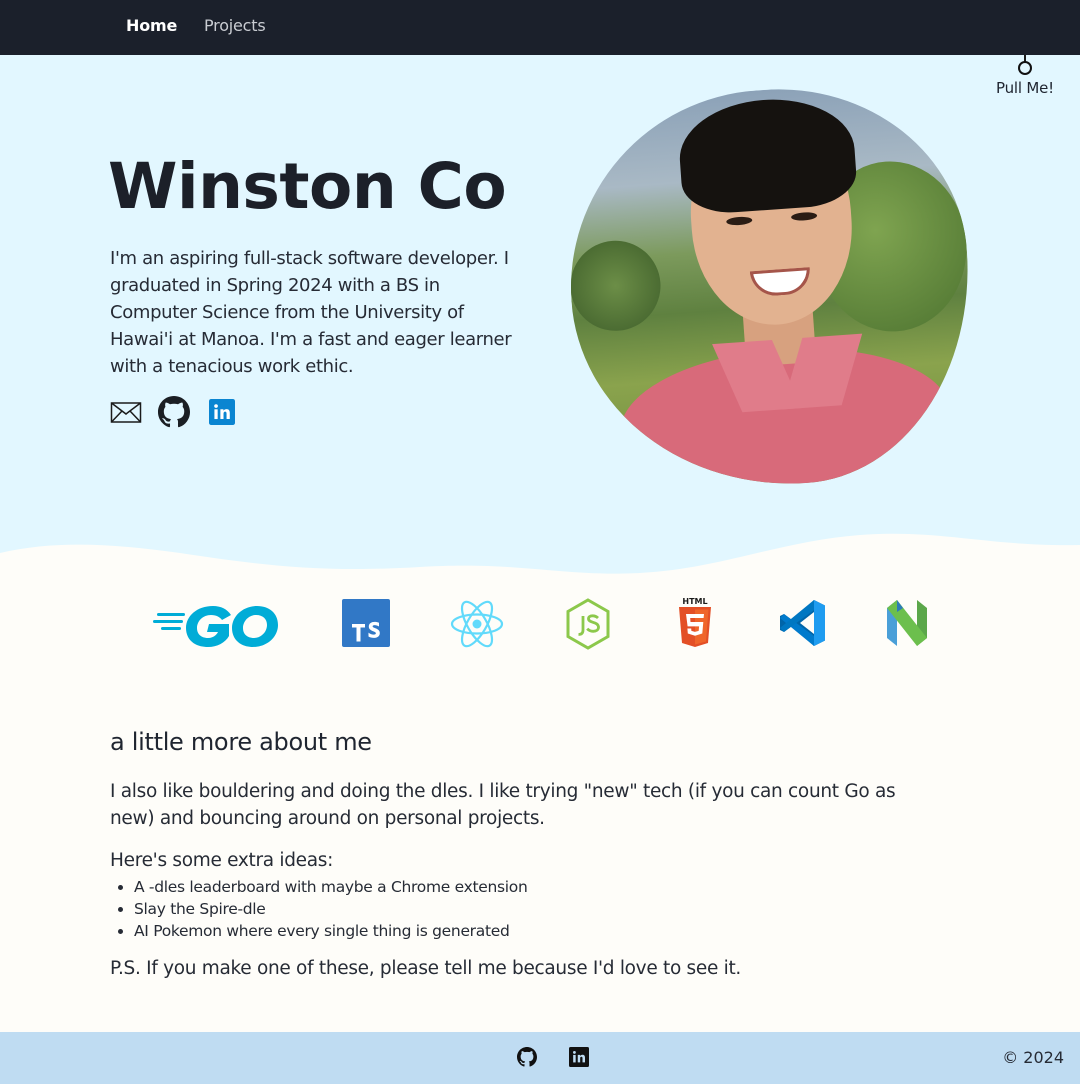  I want to click on nav-home-link: Home, so click(151, 25).